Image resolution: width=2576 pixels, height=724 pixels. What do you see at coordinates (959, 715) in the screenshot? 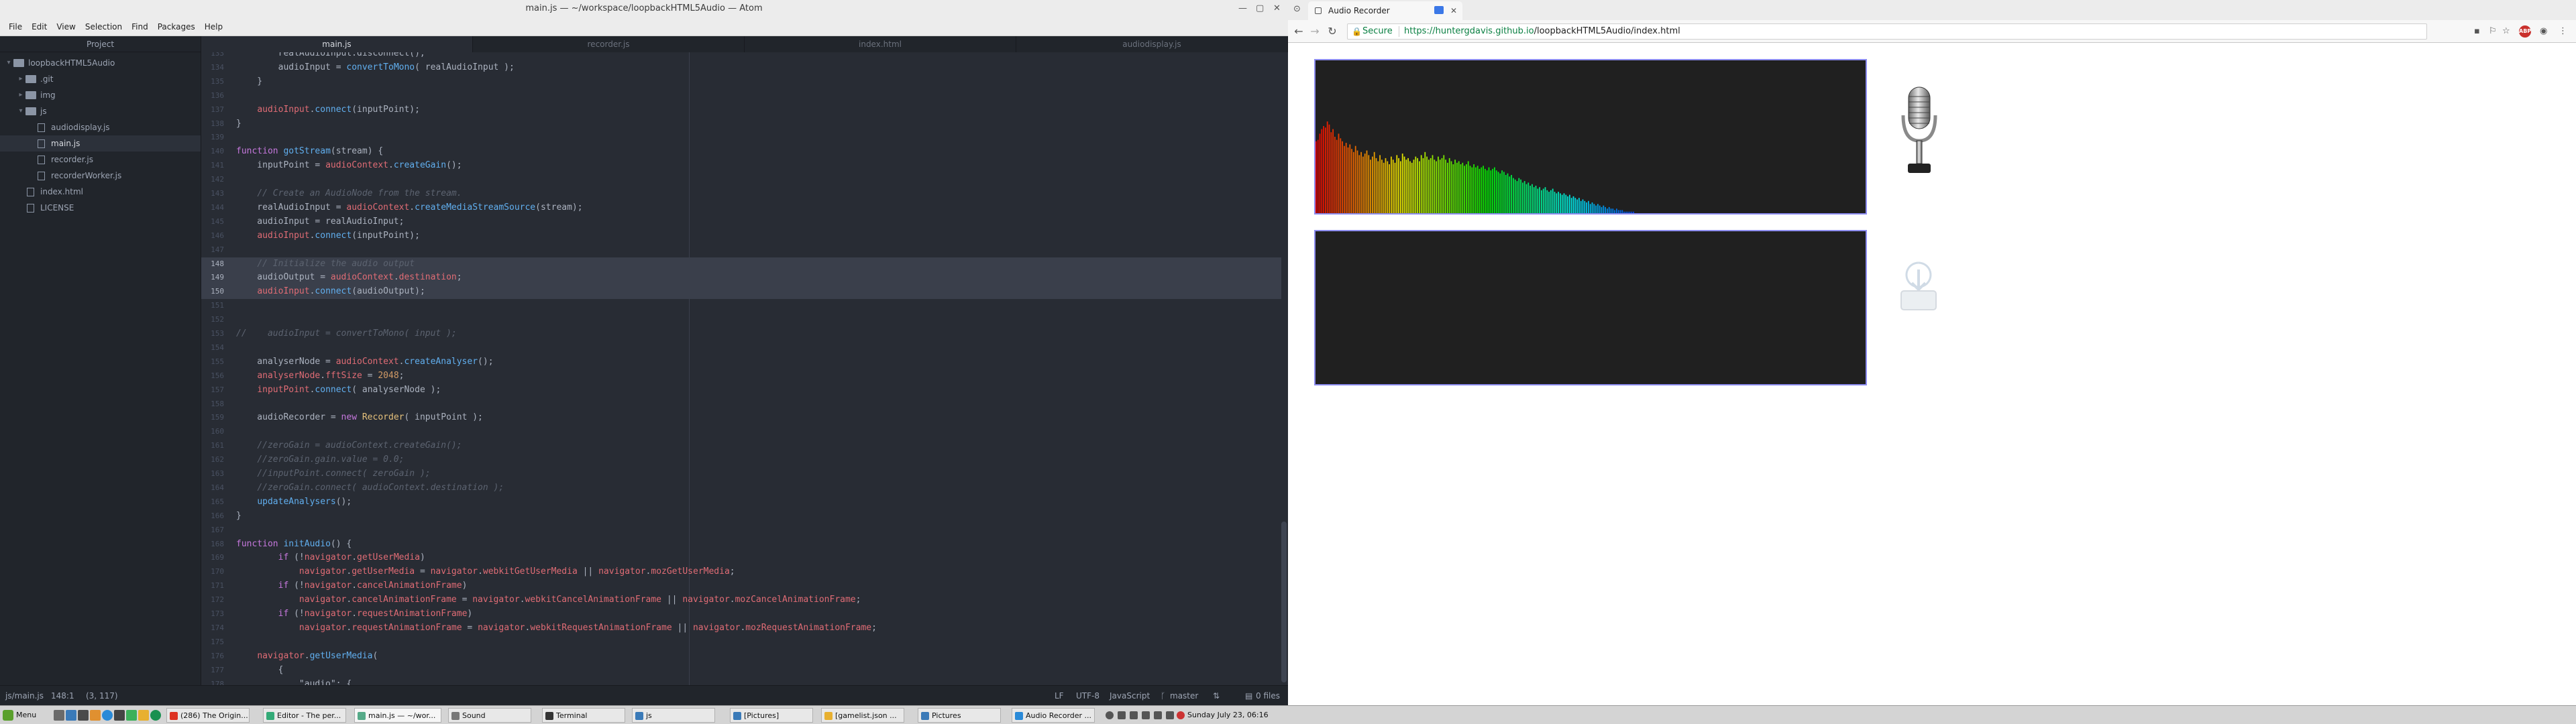
I see `taskbar-item-pictures-2: Pictures` at bounding box center [959, 715].